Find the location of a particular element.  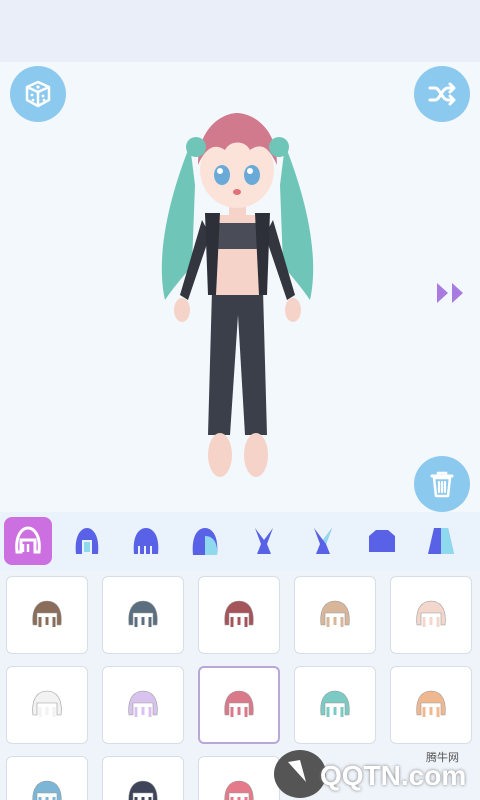

random-button is located at coordinates (38, 94).